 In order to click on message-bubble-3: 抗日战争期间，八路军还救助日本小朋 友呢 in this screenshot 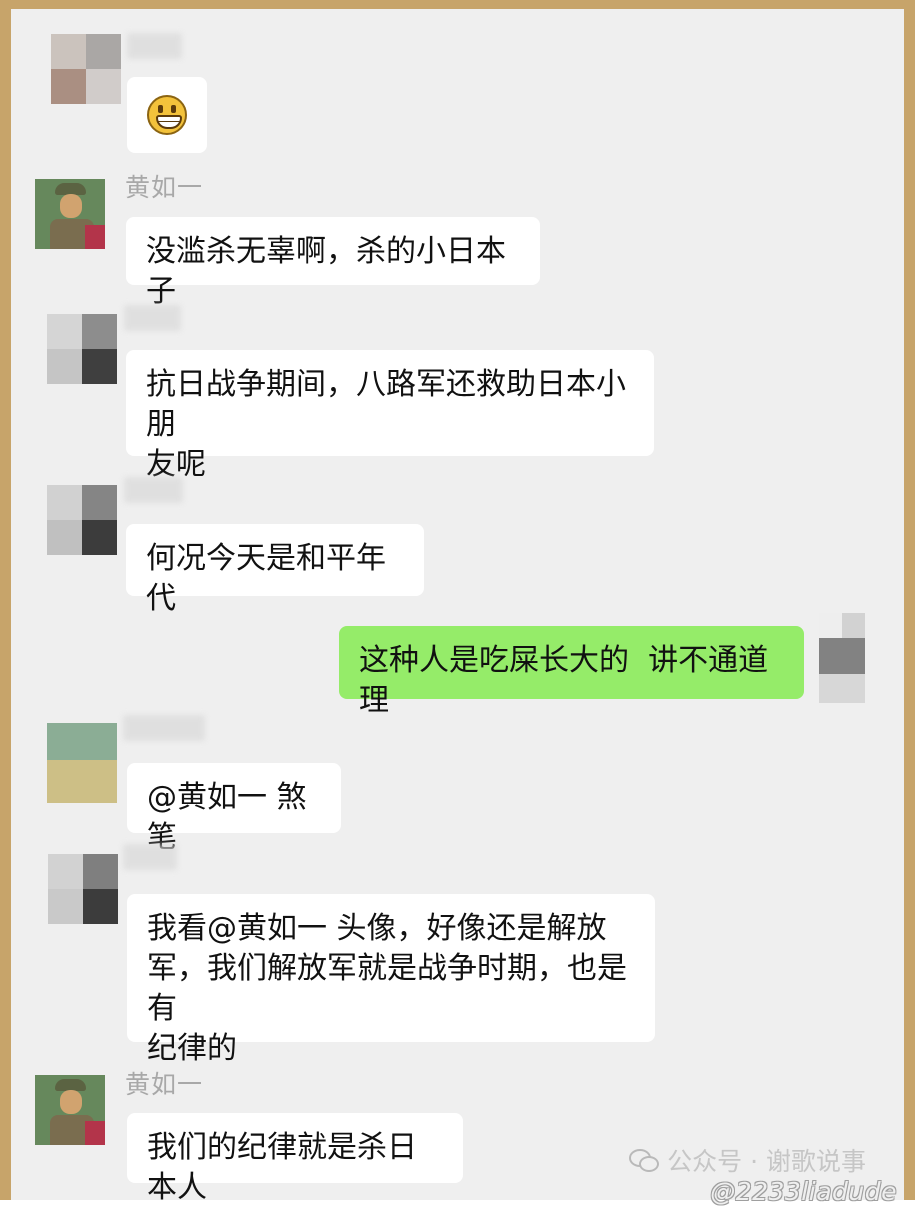, I will do `click(390, 416)`.